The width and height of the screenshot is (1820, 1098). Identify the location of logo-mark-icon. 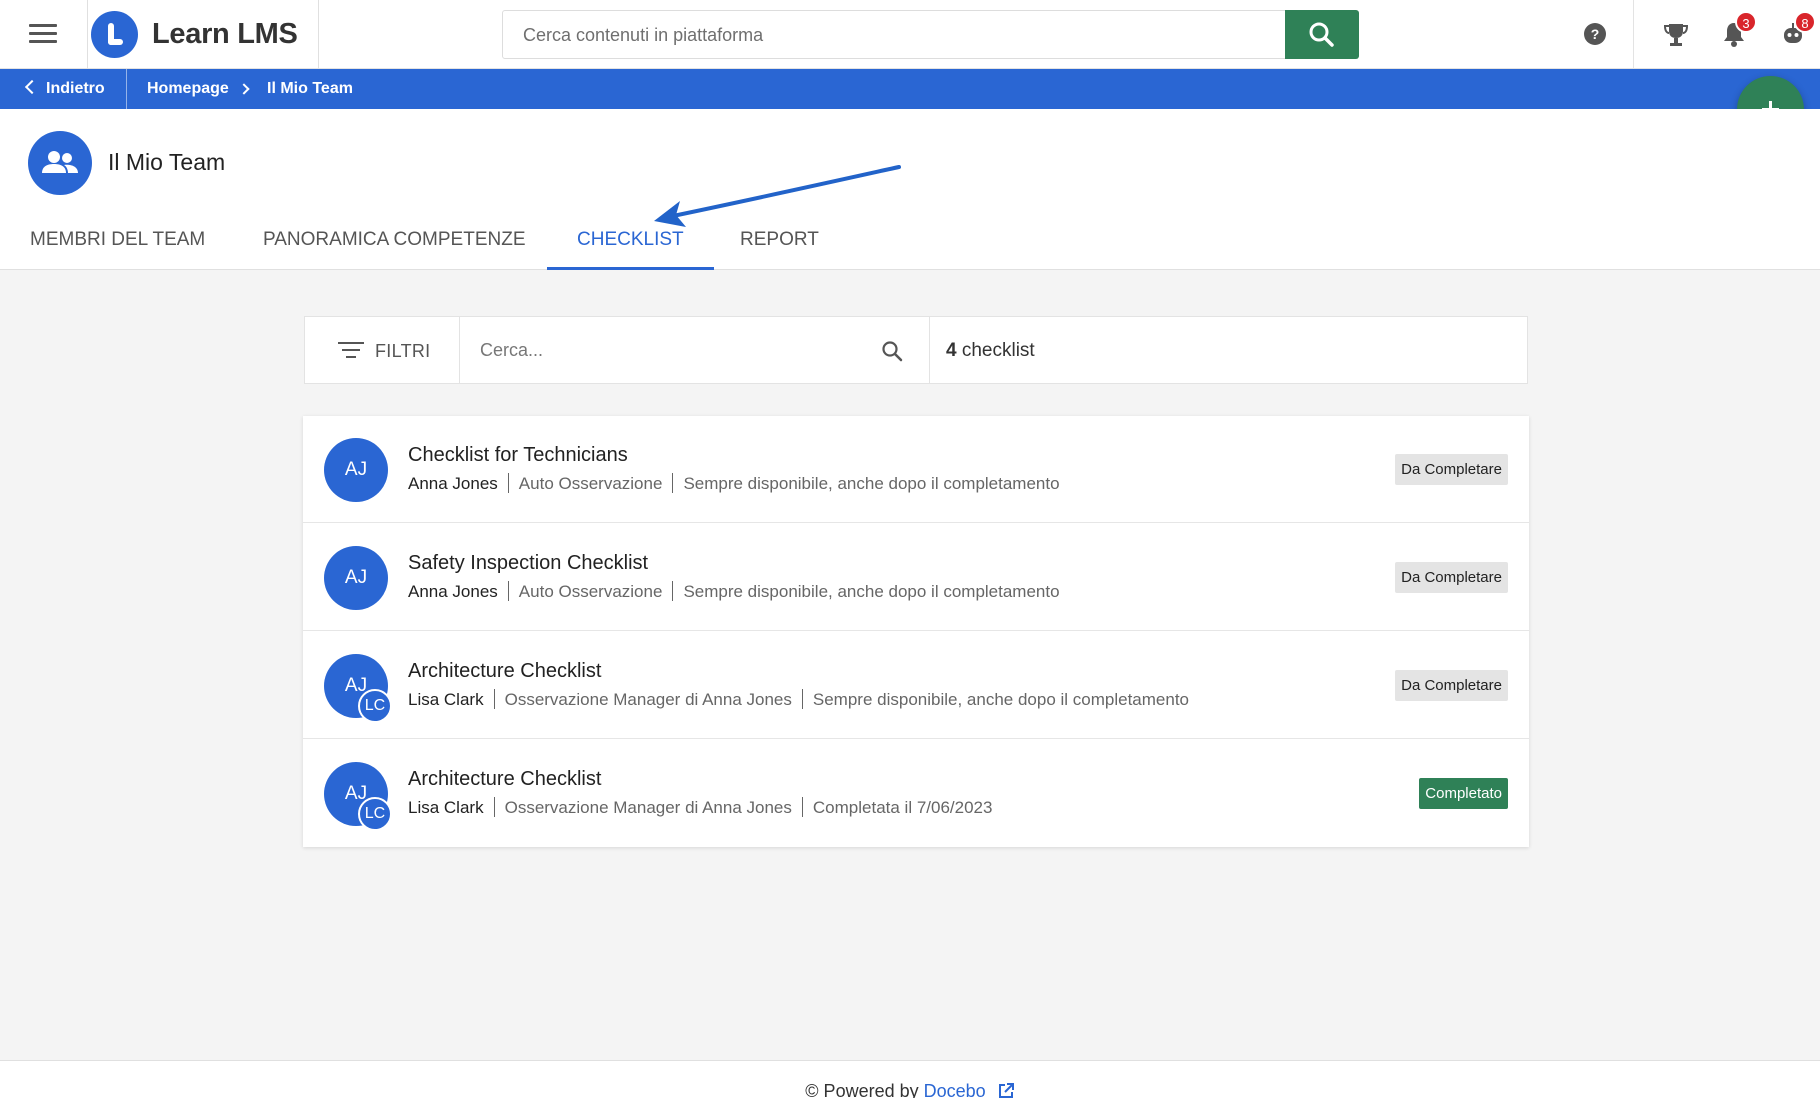
(114, 34).